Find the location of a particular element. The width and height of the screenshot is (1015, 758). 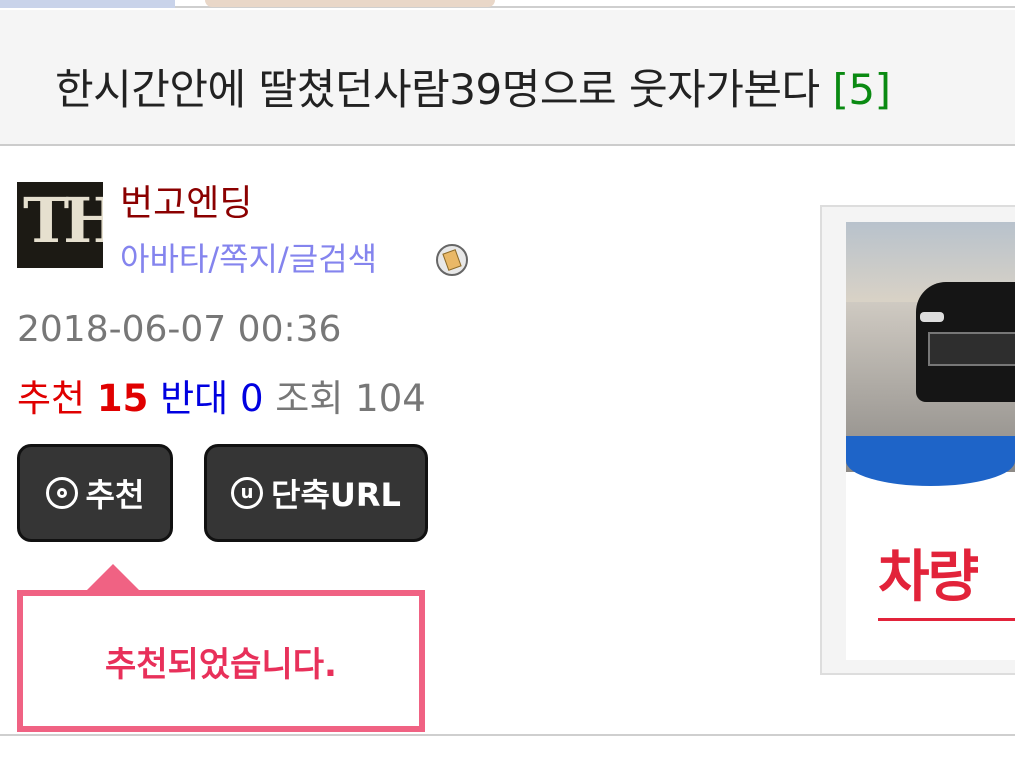

author-name: 번고엔딩 is located at coordinates (186, 200).